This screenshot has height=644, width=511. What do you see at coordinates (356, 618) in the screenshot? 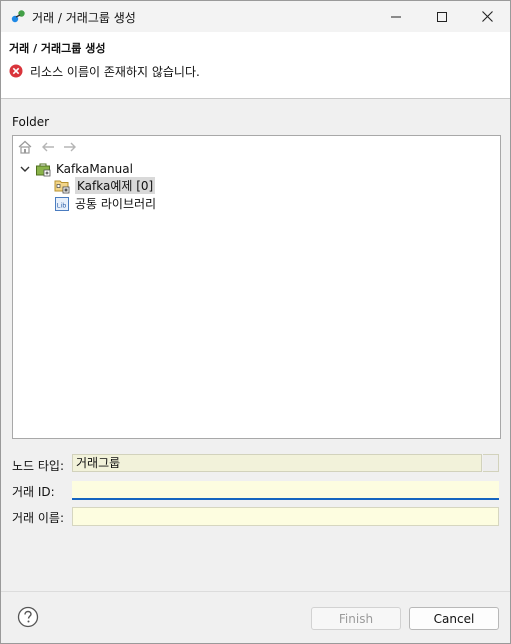
I see `finish-button: Finish` at bounding box center [356, 618].